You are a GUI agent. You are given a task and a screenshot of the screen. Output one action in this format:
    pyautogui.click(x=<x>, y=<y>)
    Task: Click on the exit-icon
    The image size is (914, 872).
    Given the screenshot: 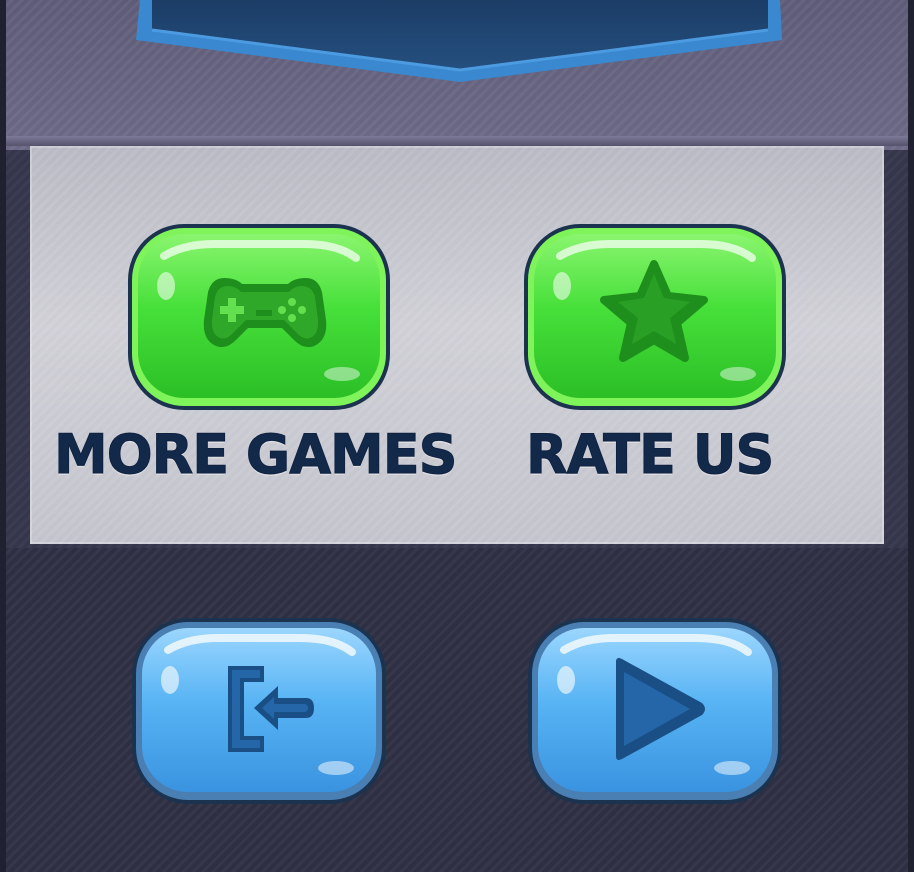 What is the action you would take?
    pyautogui.click(x=268, y=710)
    